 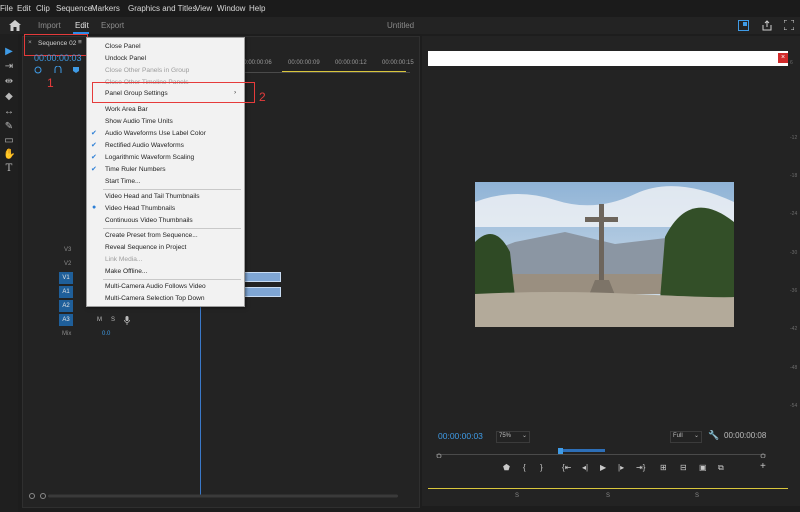 I want to click on menu-file: File, so click(x=6, y=8).